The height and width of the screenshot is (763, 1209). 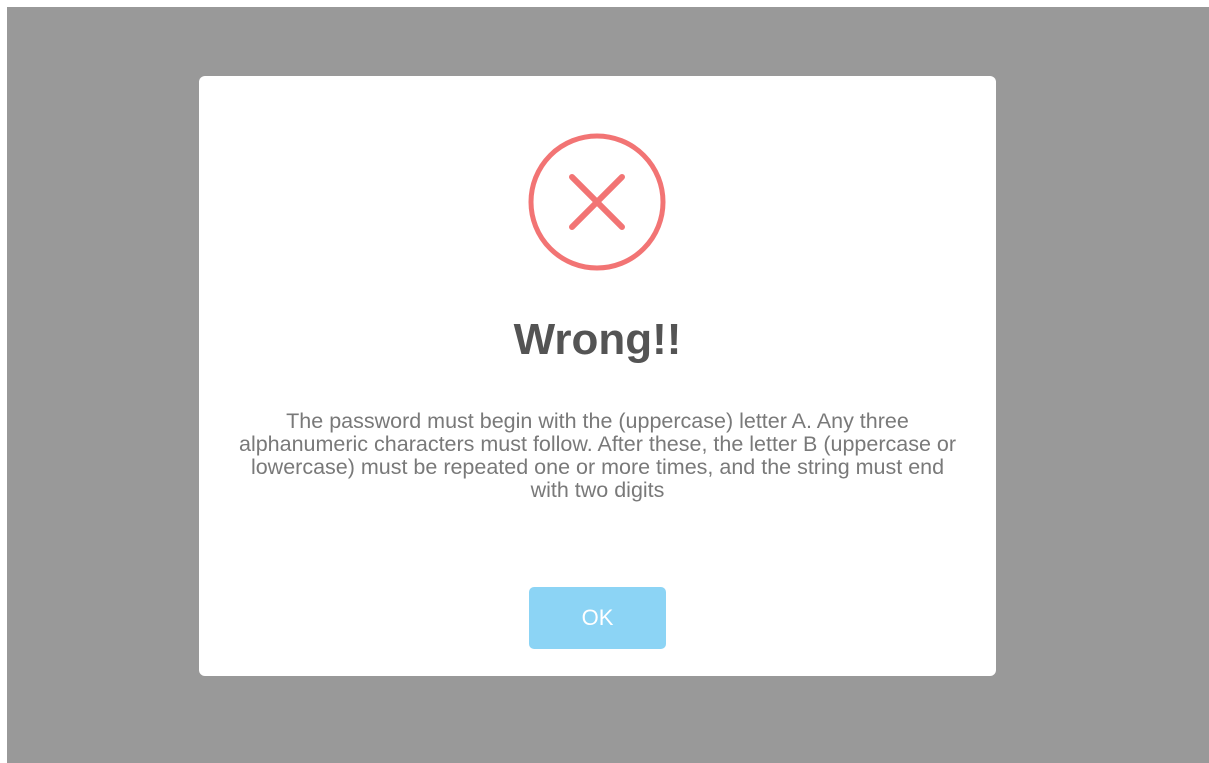 What do you see at coordinates (597, 202) in the screenshot?
I see `error-x-icon` at bounding box center [597, 202].